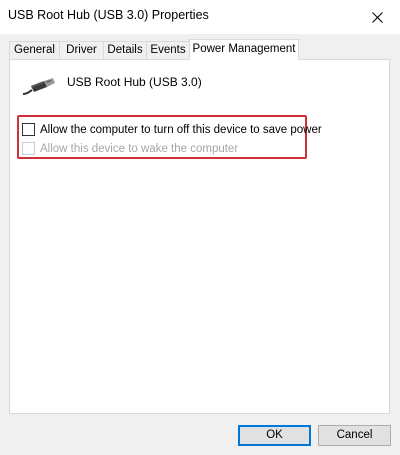  Describe the element at coordinates (354, 435) in the screenshot. I see `cancel-button: Cancel` at that location.